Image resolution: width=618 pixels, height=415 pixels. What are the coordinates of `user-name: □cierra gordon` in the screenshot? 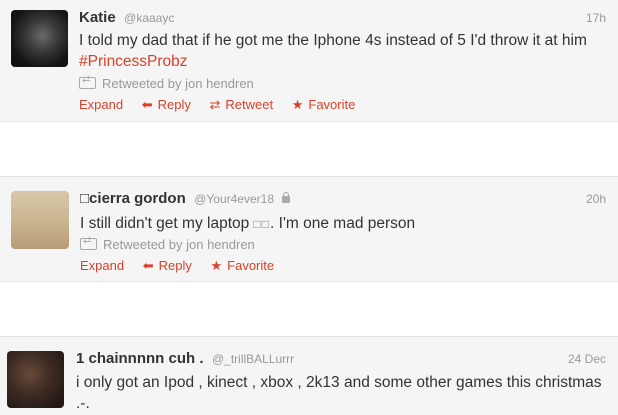 It's located at (133, 198).